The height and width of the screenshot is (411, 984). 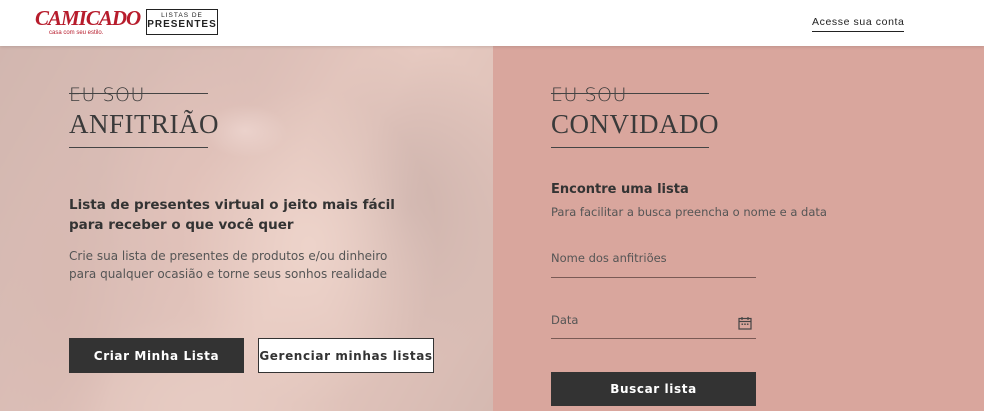 I want to click on host-eu-sou-label: EU SOU, so click(x=107, y=95).